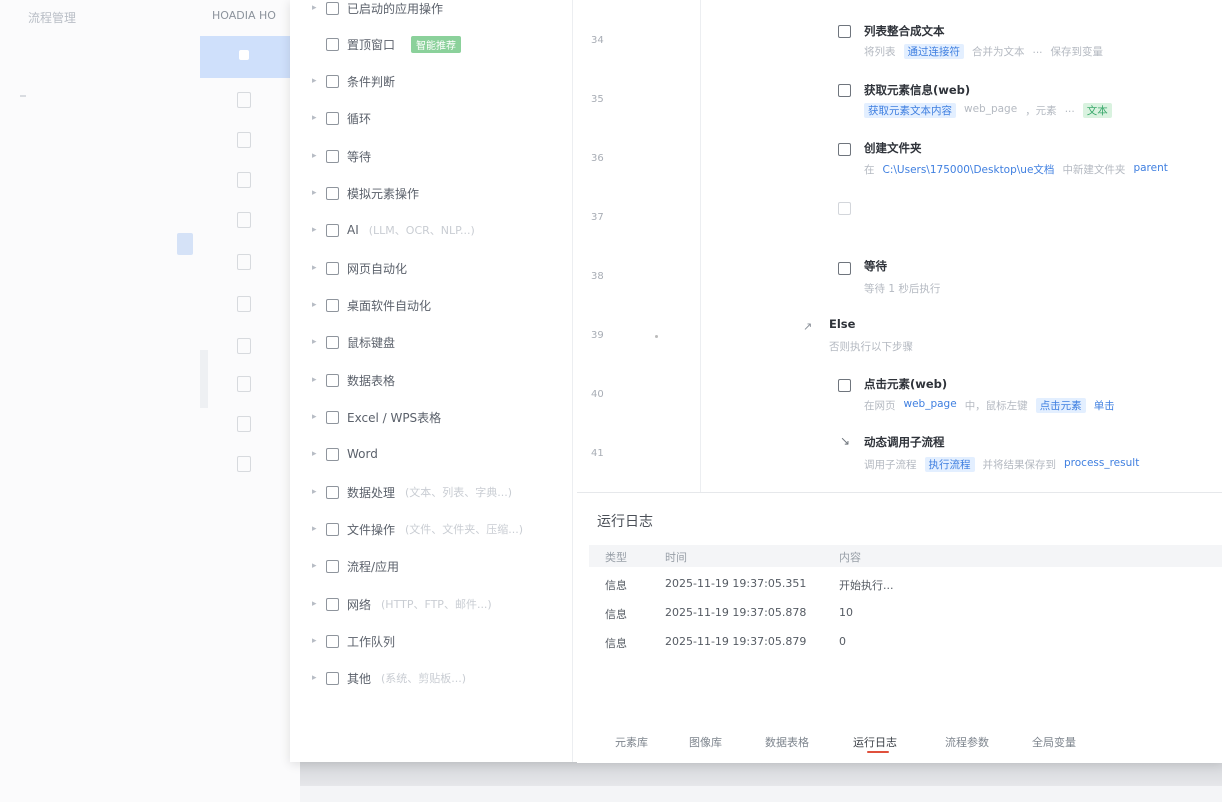 The height and width of the screenshot is (802, 1222). Describe the element at coordinates (436, 44) in the screenshot. I see `recommend-badge: 智能推荐` at that location.